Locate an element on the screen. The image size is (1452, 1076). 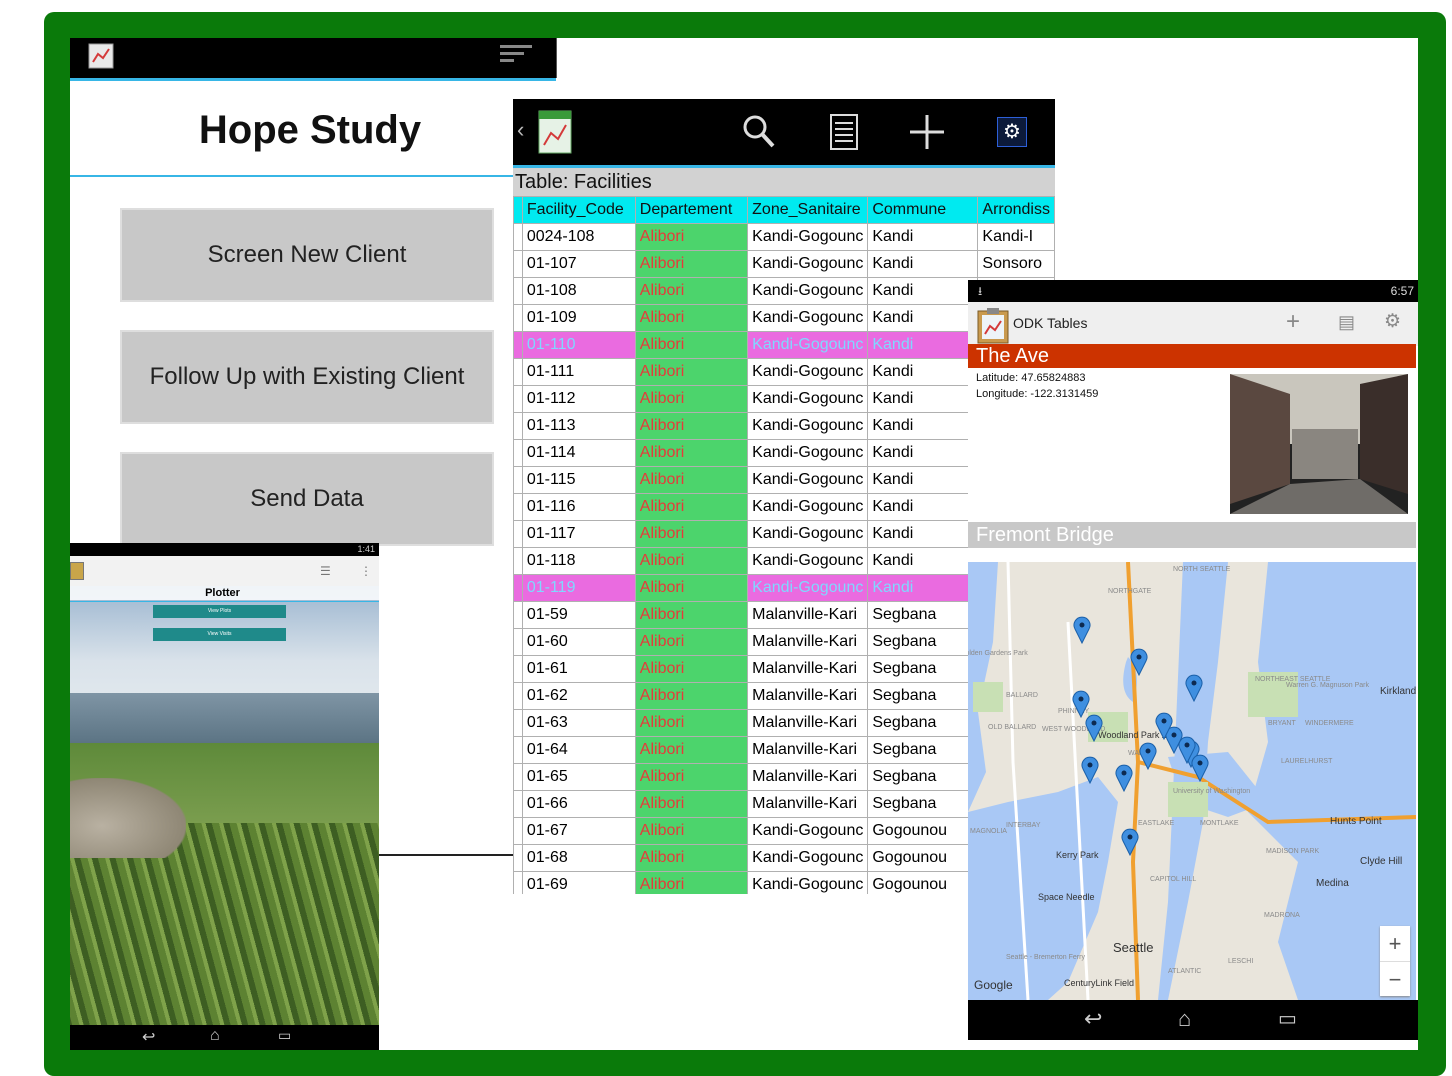
sort-icon: ☰ is located at coordinates (325, 571).